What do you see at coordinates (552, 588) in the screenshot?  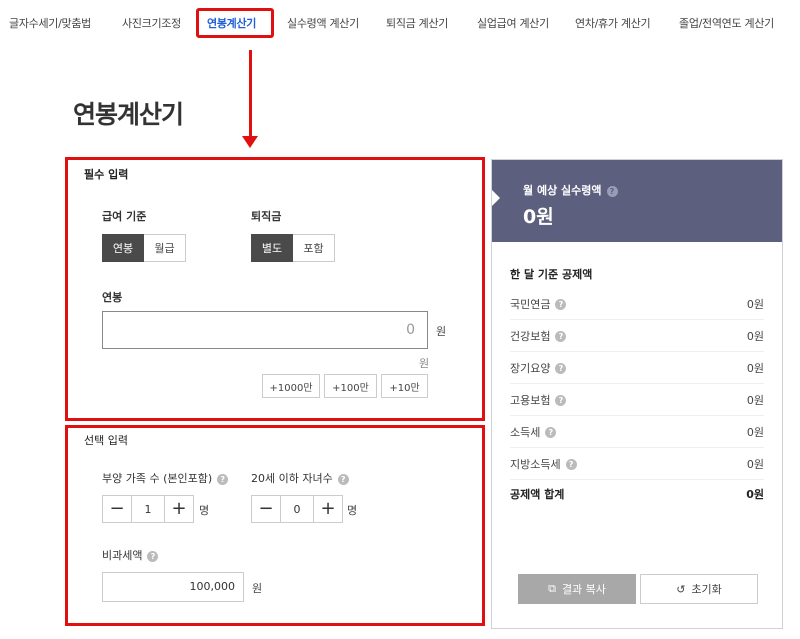 I see `copy-icon: ⧉` at bounding box center [552, 588].